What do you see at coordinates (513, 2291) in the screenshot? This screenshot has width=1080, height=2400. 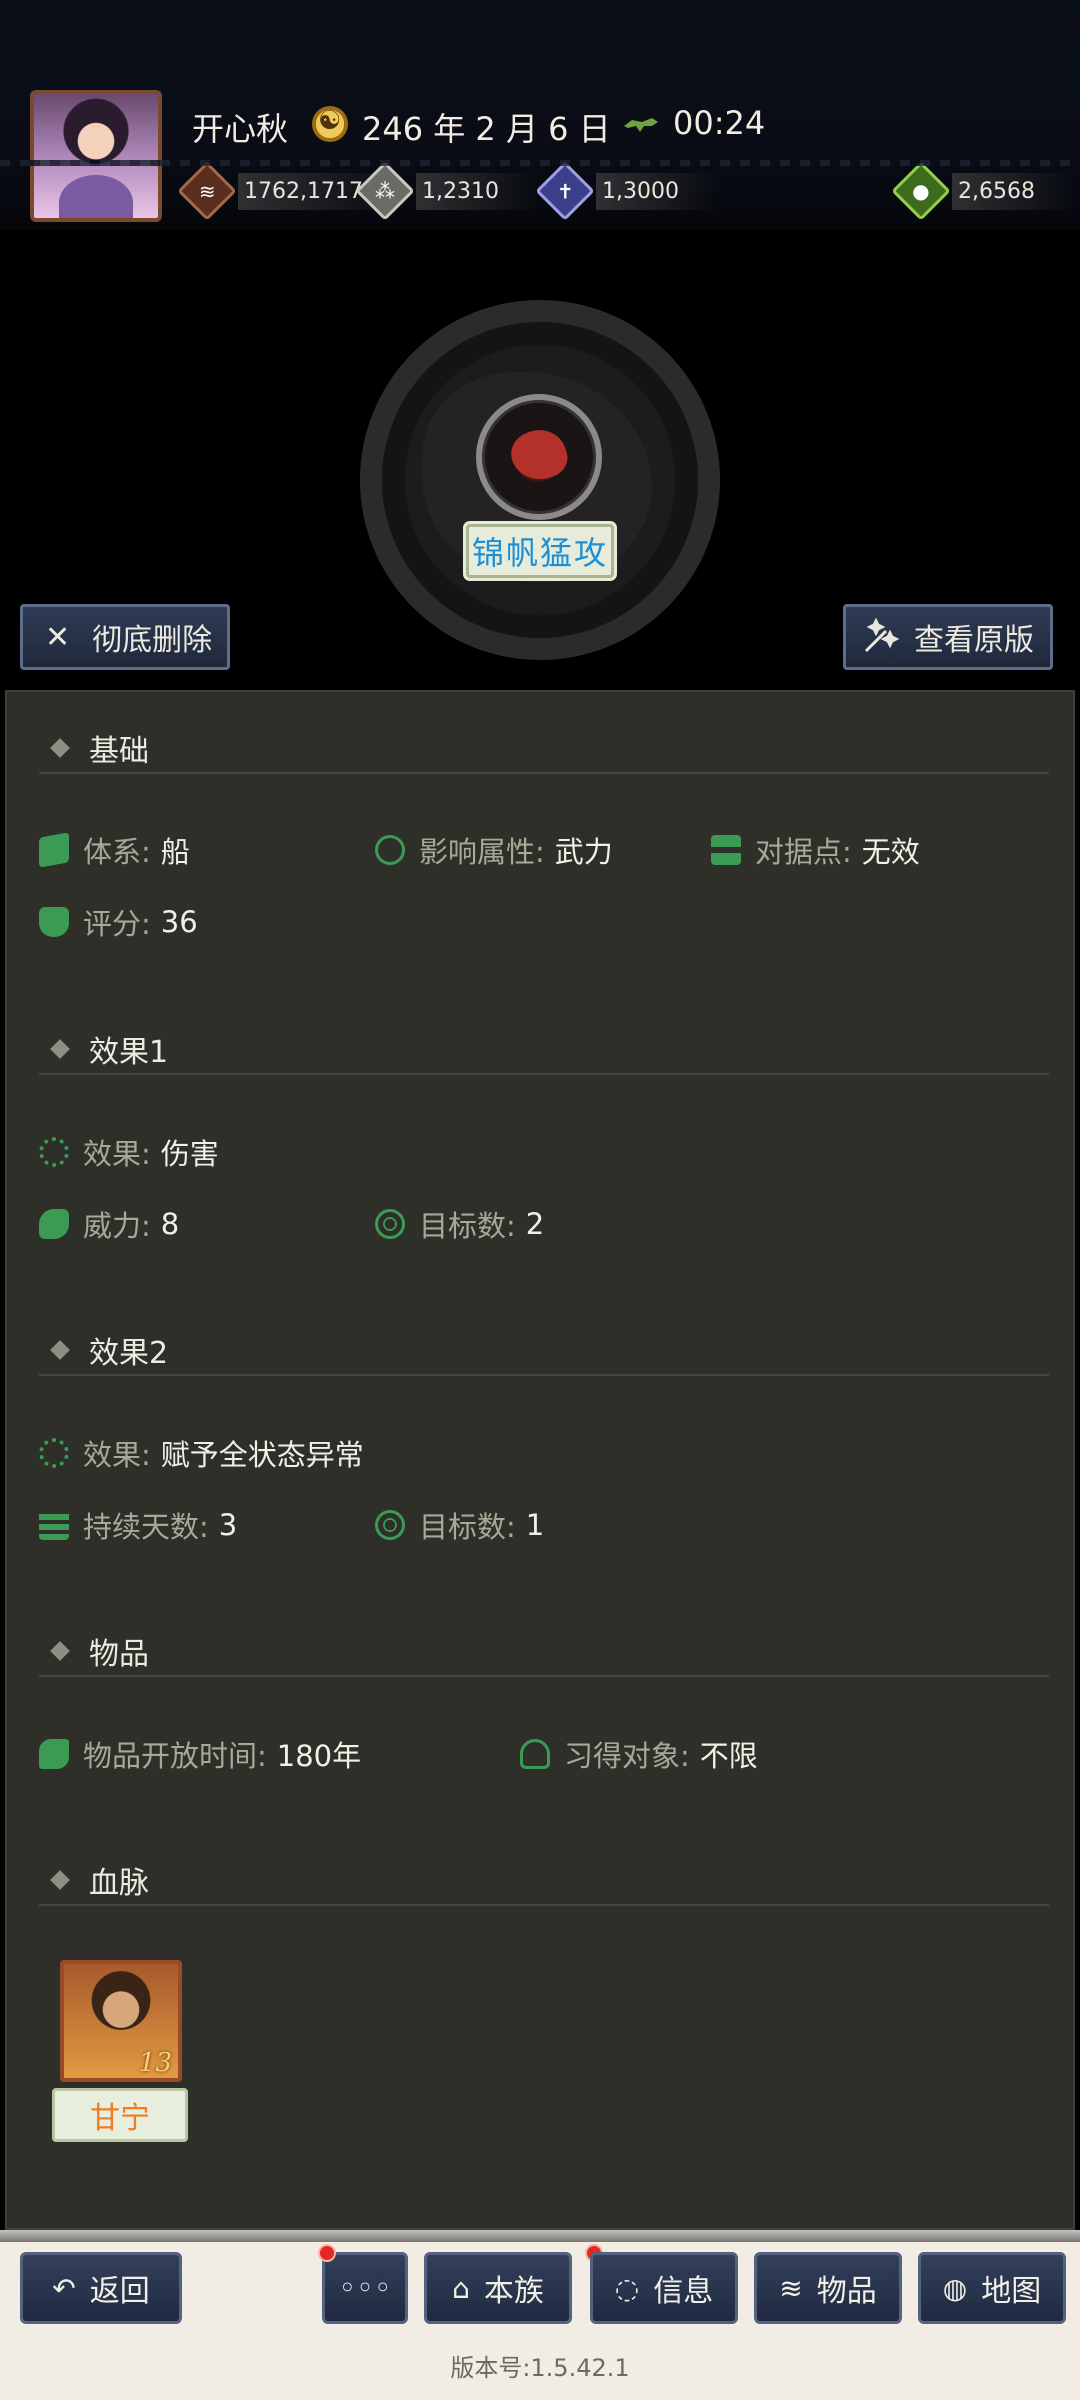 I see `clan-label: 本族` at bounding box center [513, 2291].